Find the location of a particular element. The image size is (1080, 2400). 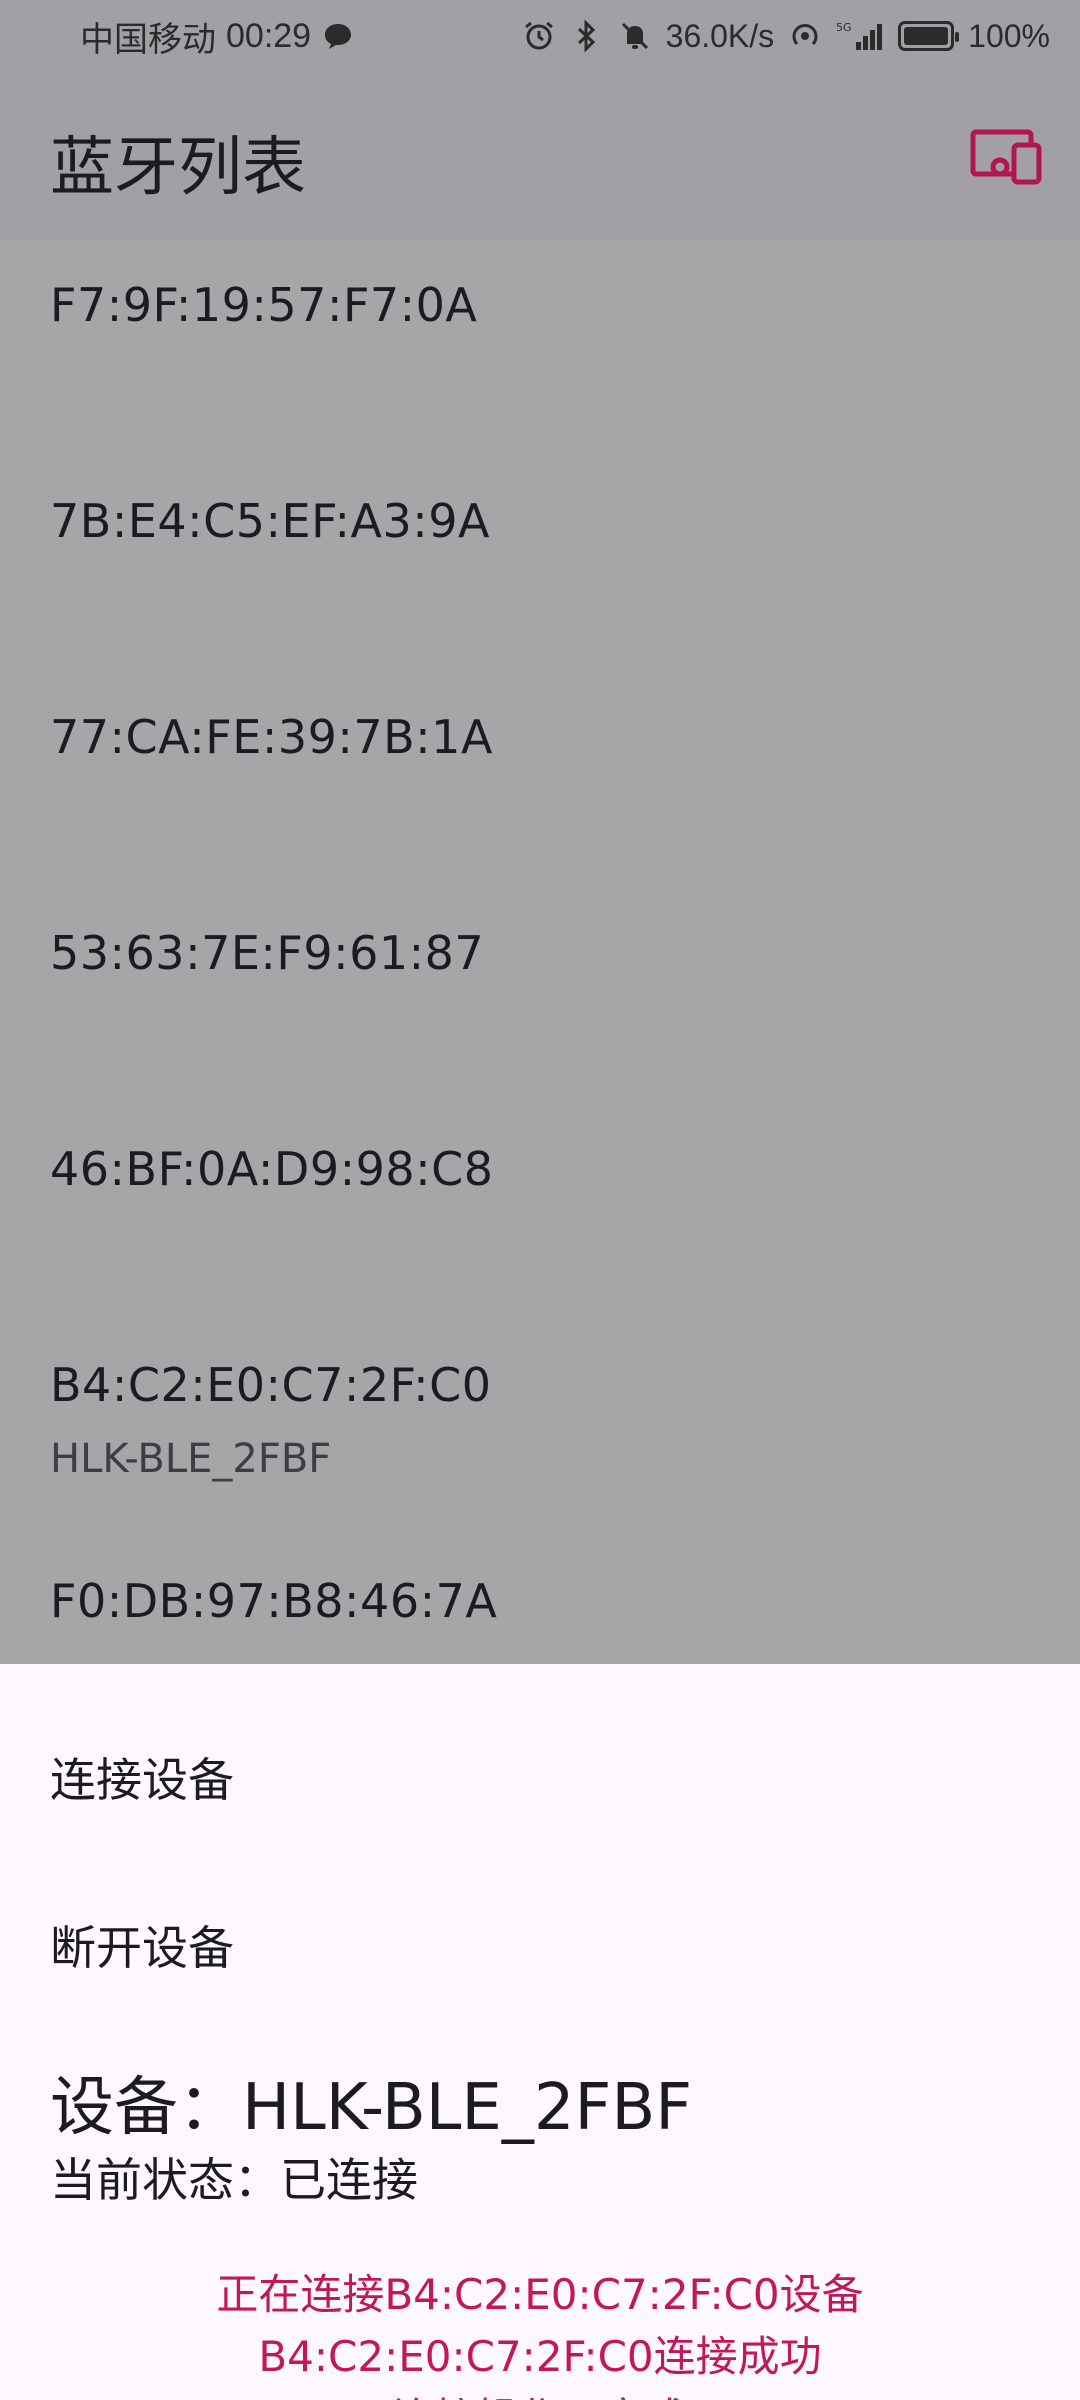

device-address: B4:C2:E0:C7:2F:C0 is located at coordinates (271, 1385).